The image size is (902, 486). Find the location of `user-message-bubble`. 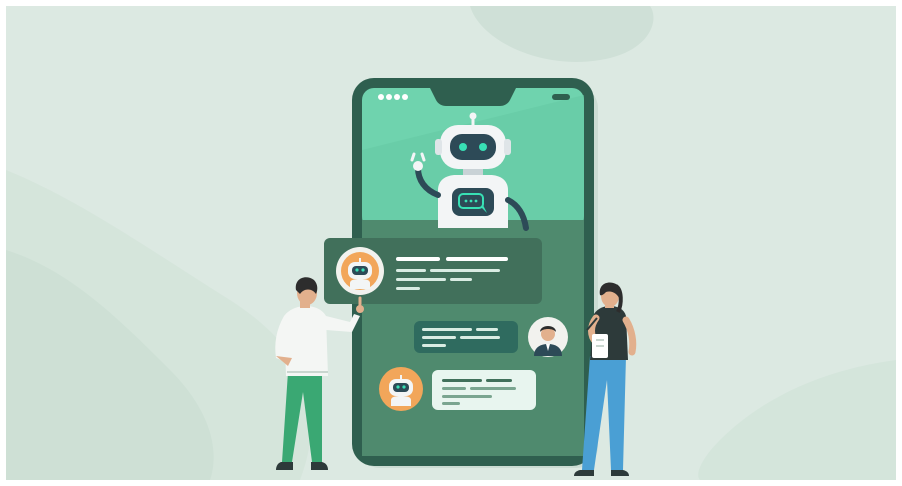

user-message-bubble is located at coordinates (466, 337).